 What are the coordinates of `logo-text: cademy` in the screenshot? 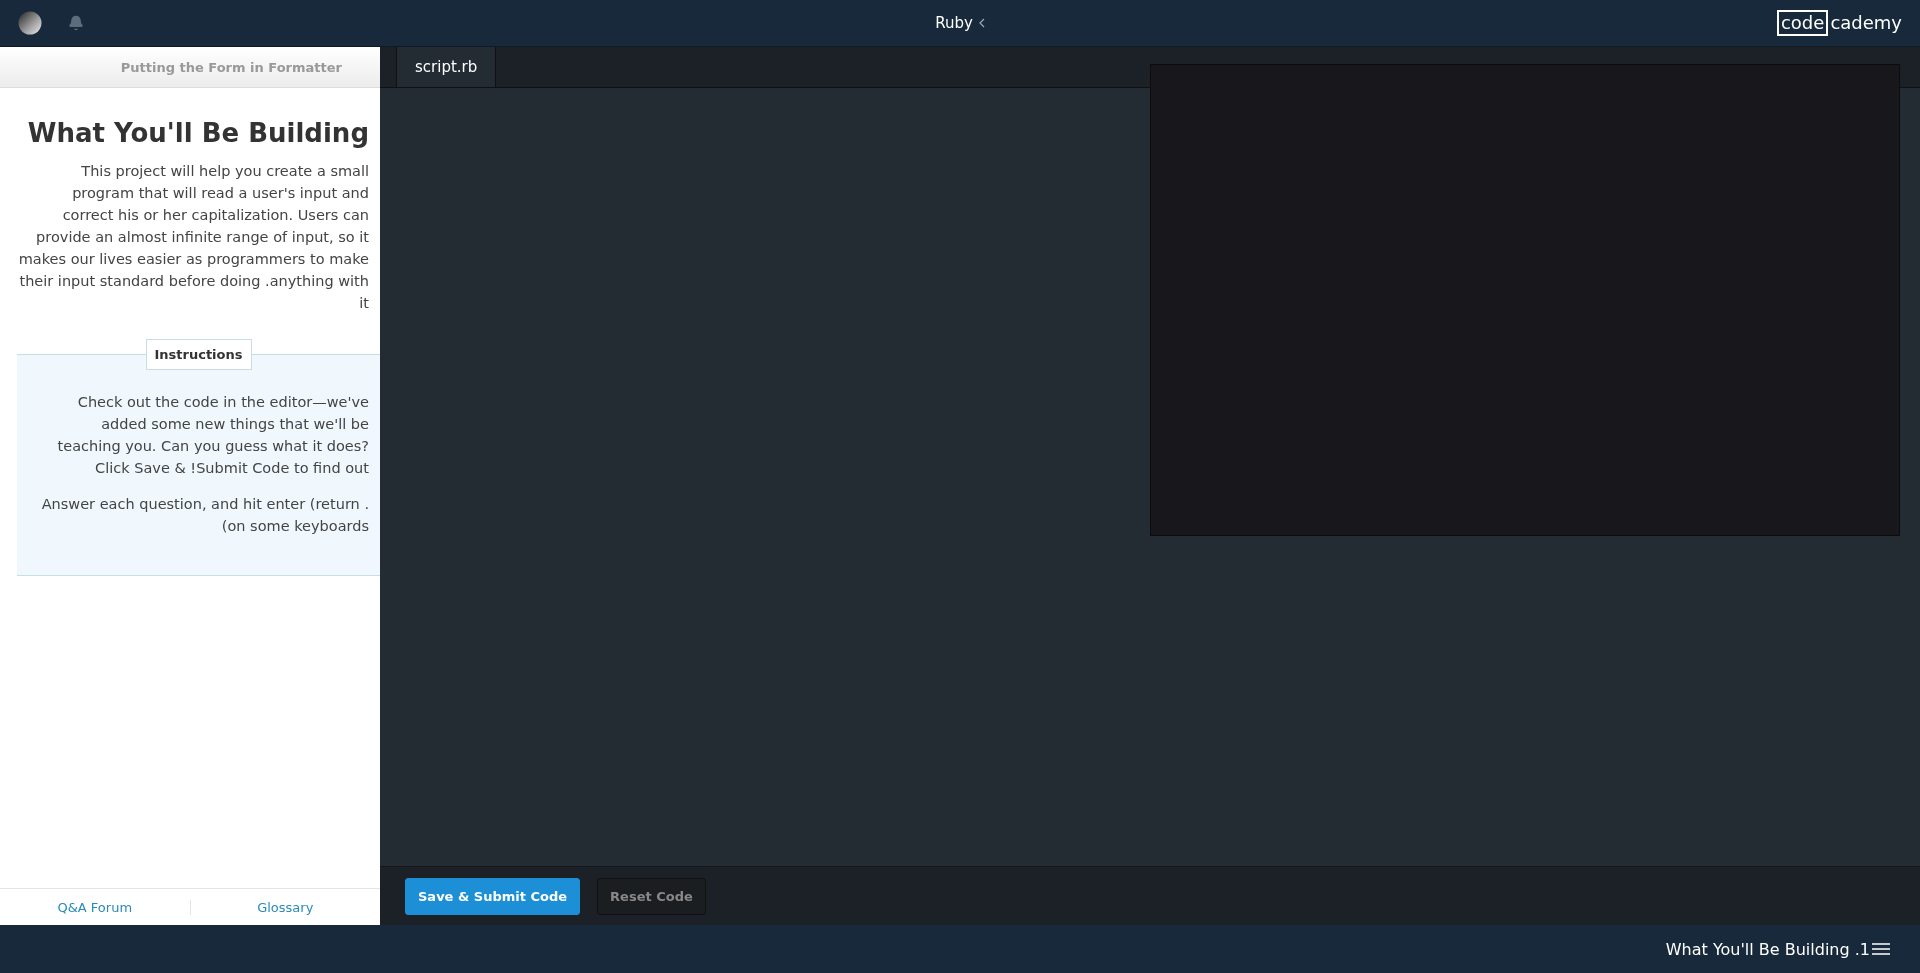 It's located at (1866, 23).